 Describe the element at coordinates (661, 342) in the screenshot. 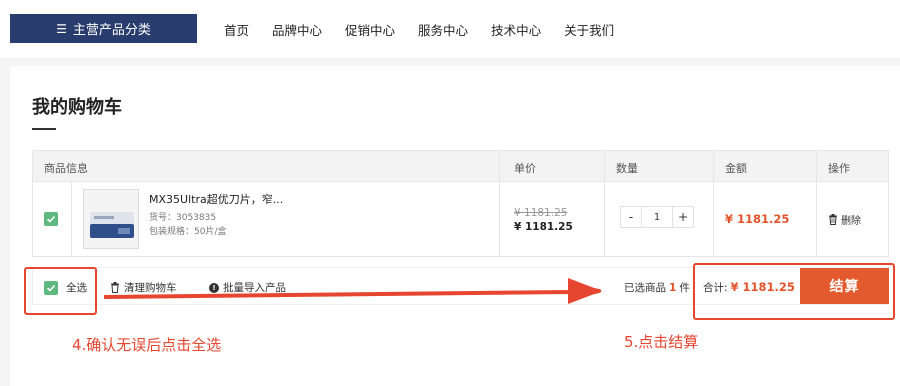

I see `annotation-step5: 5.点击结算` at that location.